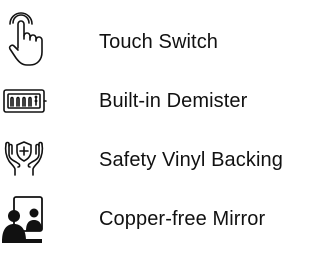 Image resolution: width=334 pixels, height=255 pixels. What do you see at coordinates (159, 42) in the screenshot?
I see `feature-label: Touch Switch` at bounding box center [159, 42].